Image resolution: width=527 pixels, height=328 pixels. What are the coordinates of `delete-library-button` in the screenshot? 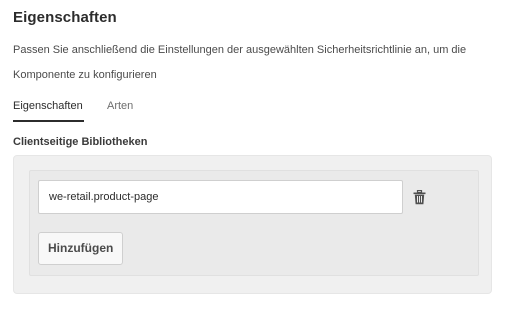 It's located at (419, 197).